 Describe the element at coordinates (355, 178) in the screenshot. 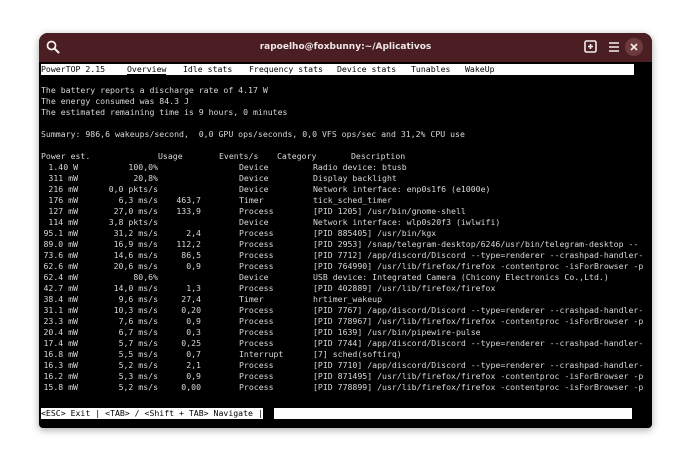

I see `cell-description: Display backlight` at that location.